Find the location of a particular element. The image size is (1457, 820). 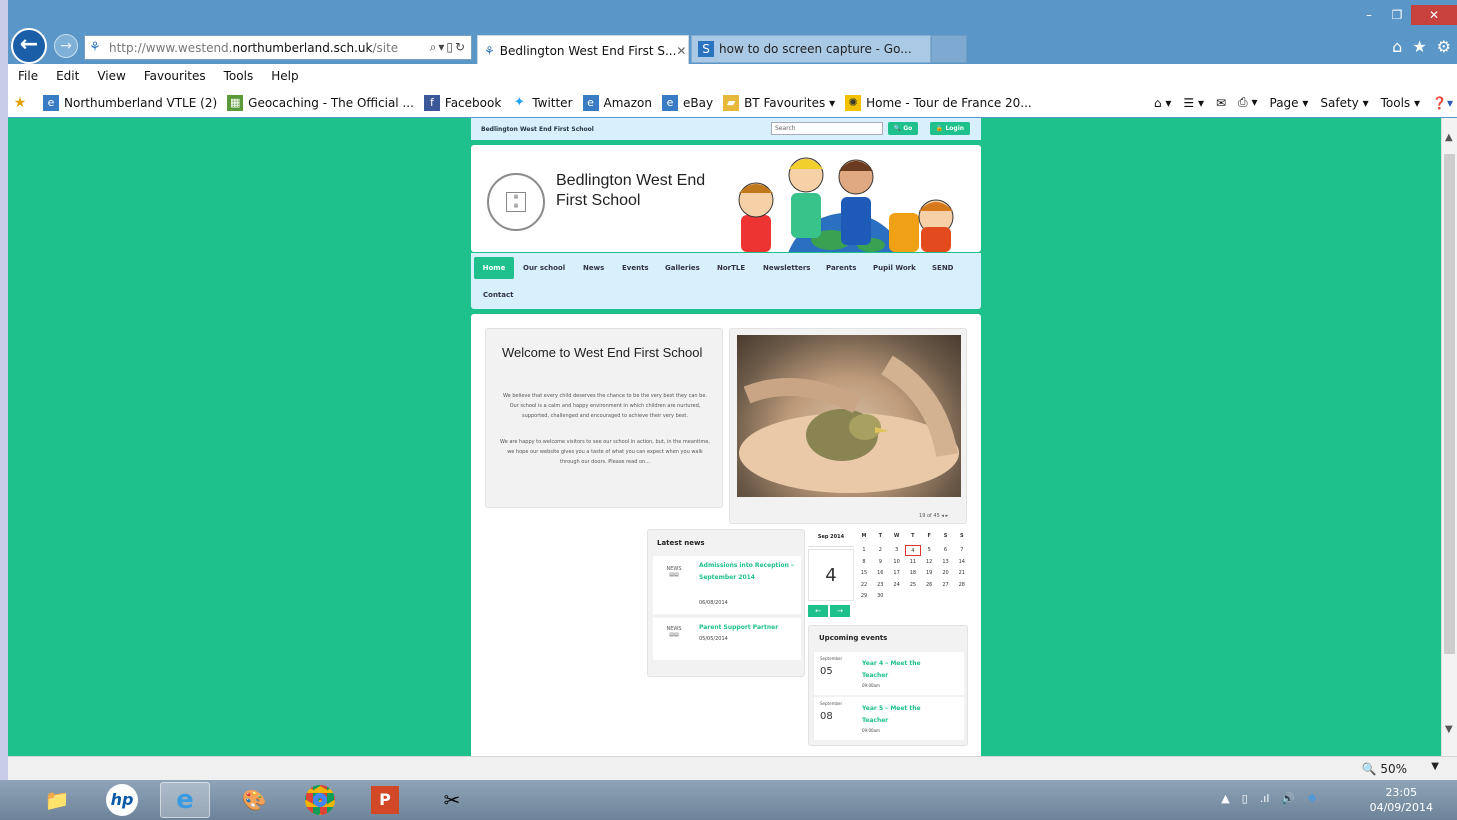

event-title: Year 4 – Meet the Teacher is located at coordinates (902, 670).